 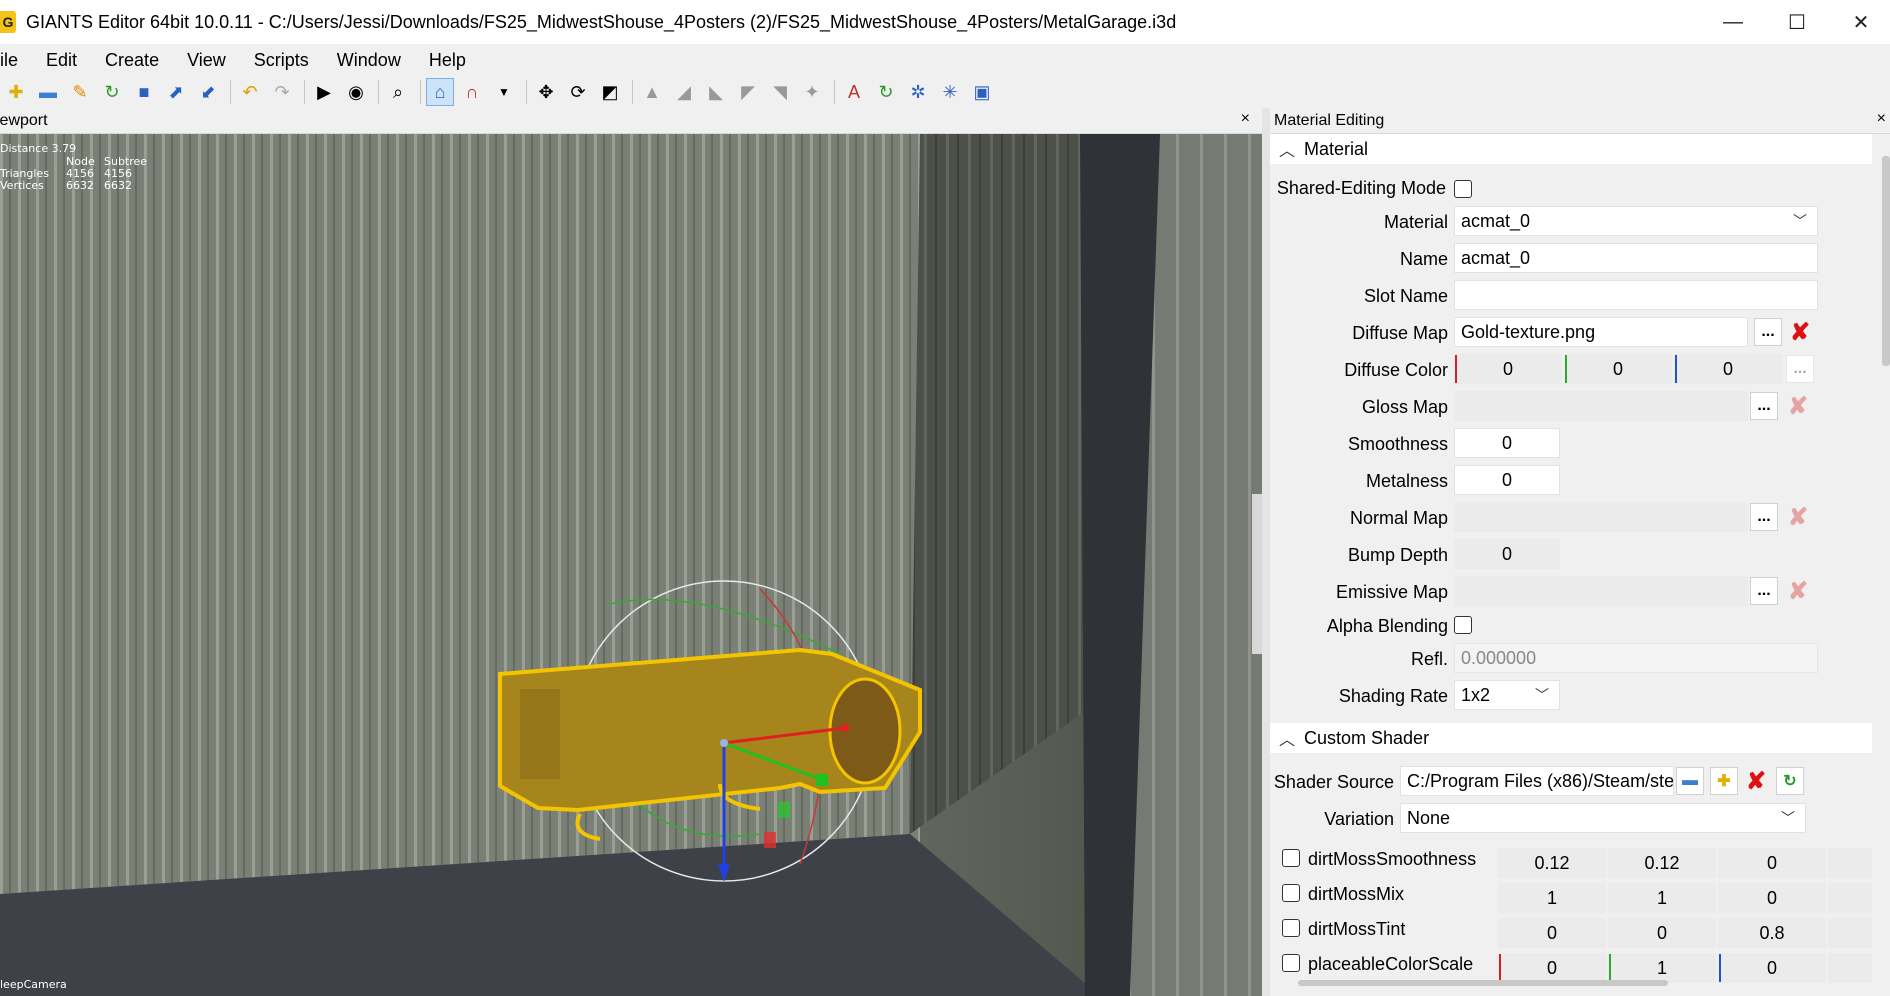 I want to click on viewport-close-button: ×, so click(x=1245, y=119).